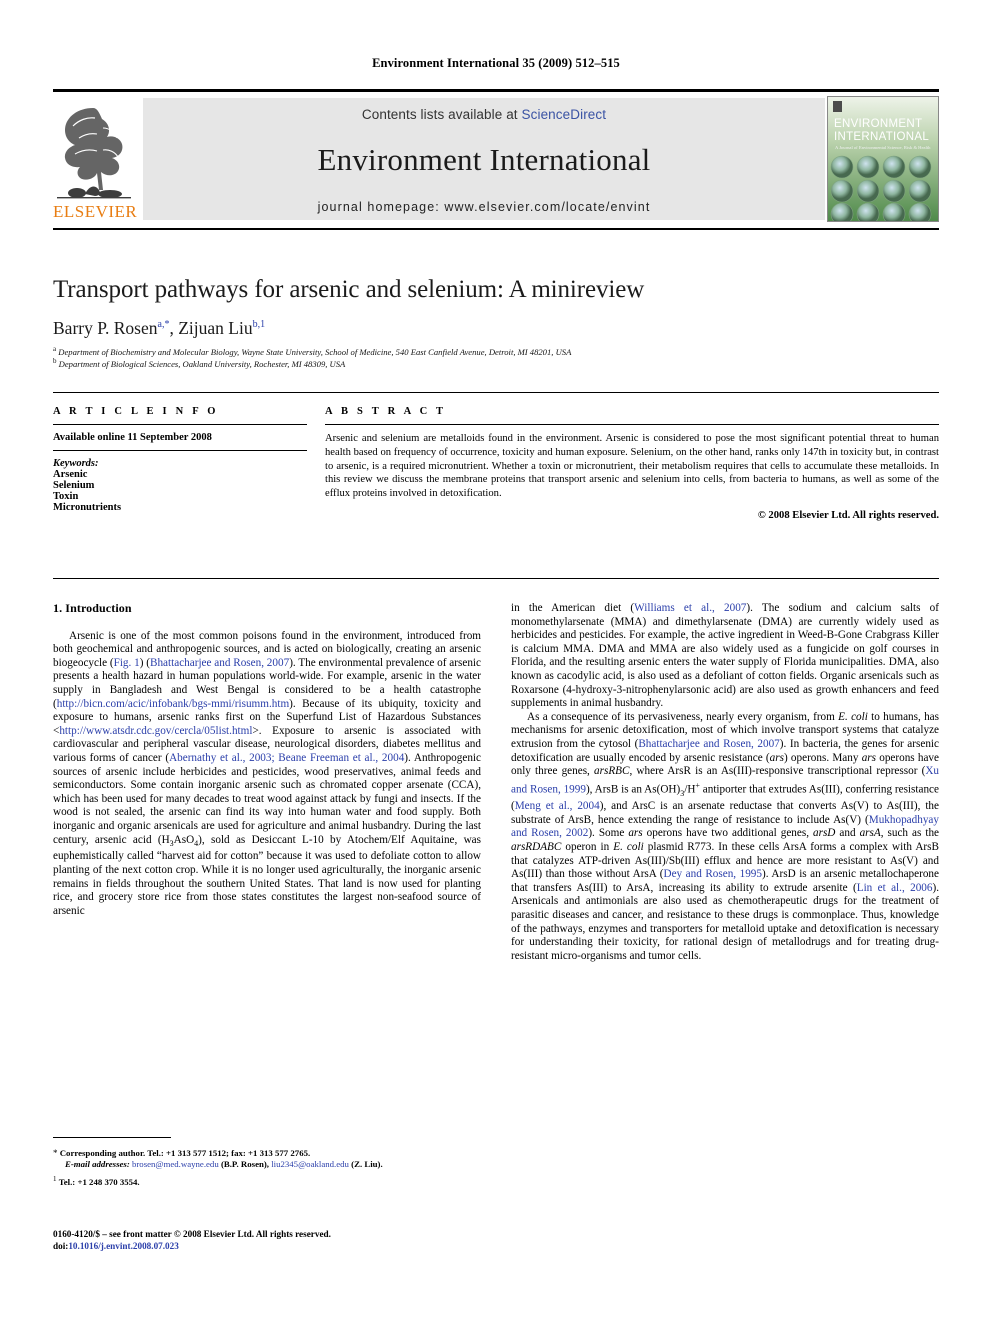  What do you see at coordinates (612, 771) in the screenshot?
I see `gene-name: arsRBC` at bounding box center [612, 771].